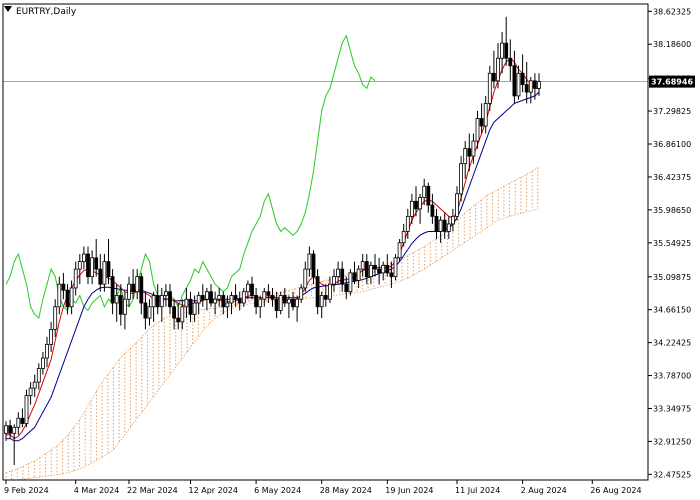 Image resolution: width=700 pixels, height=500 pixels. What do you see at coordinates (40, 11) in the screenshot?
I see `chart-title-group: EURTRY,Daily` at bounding box center [40, 11].